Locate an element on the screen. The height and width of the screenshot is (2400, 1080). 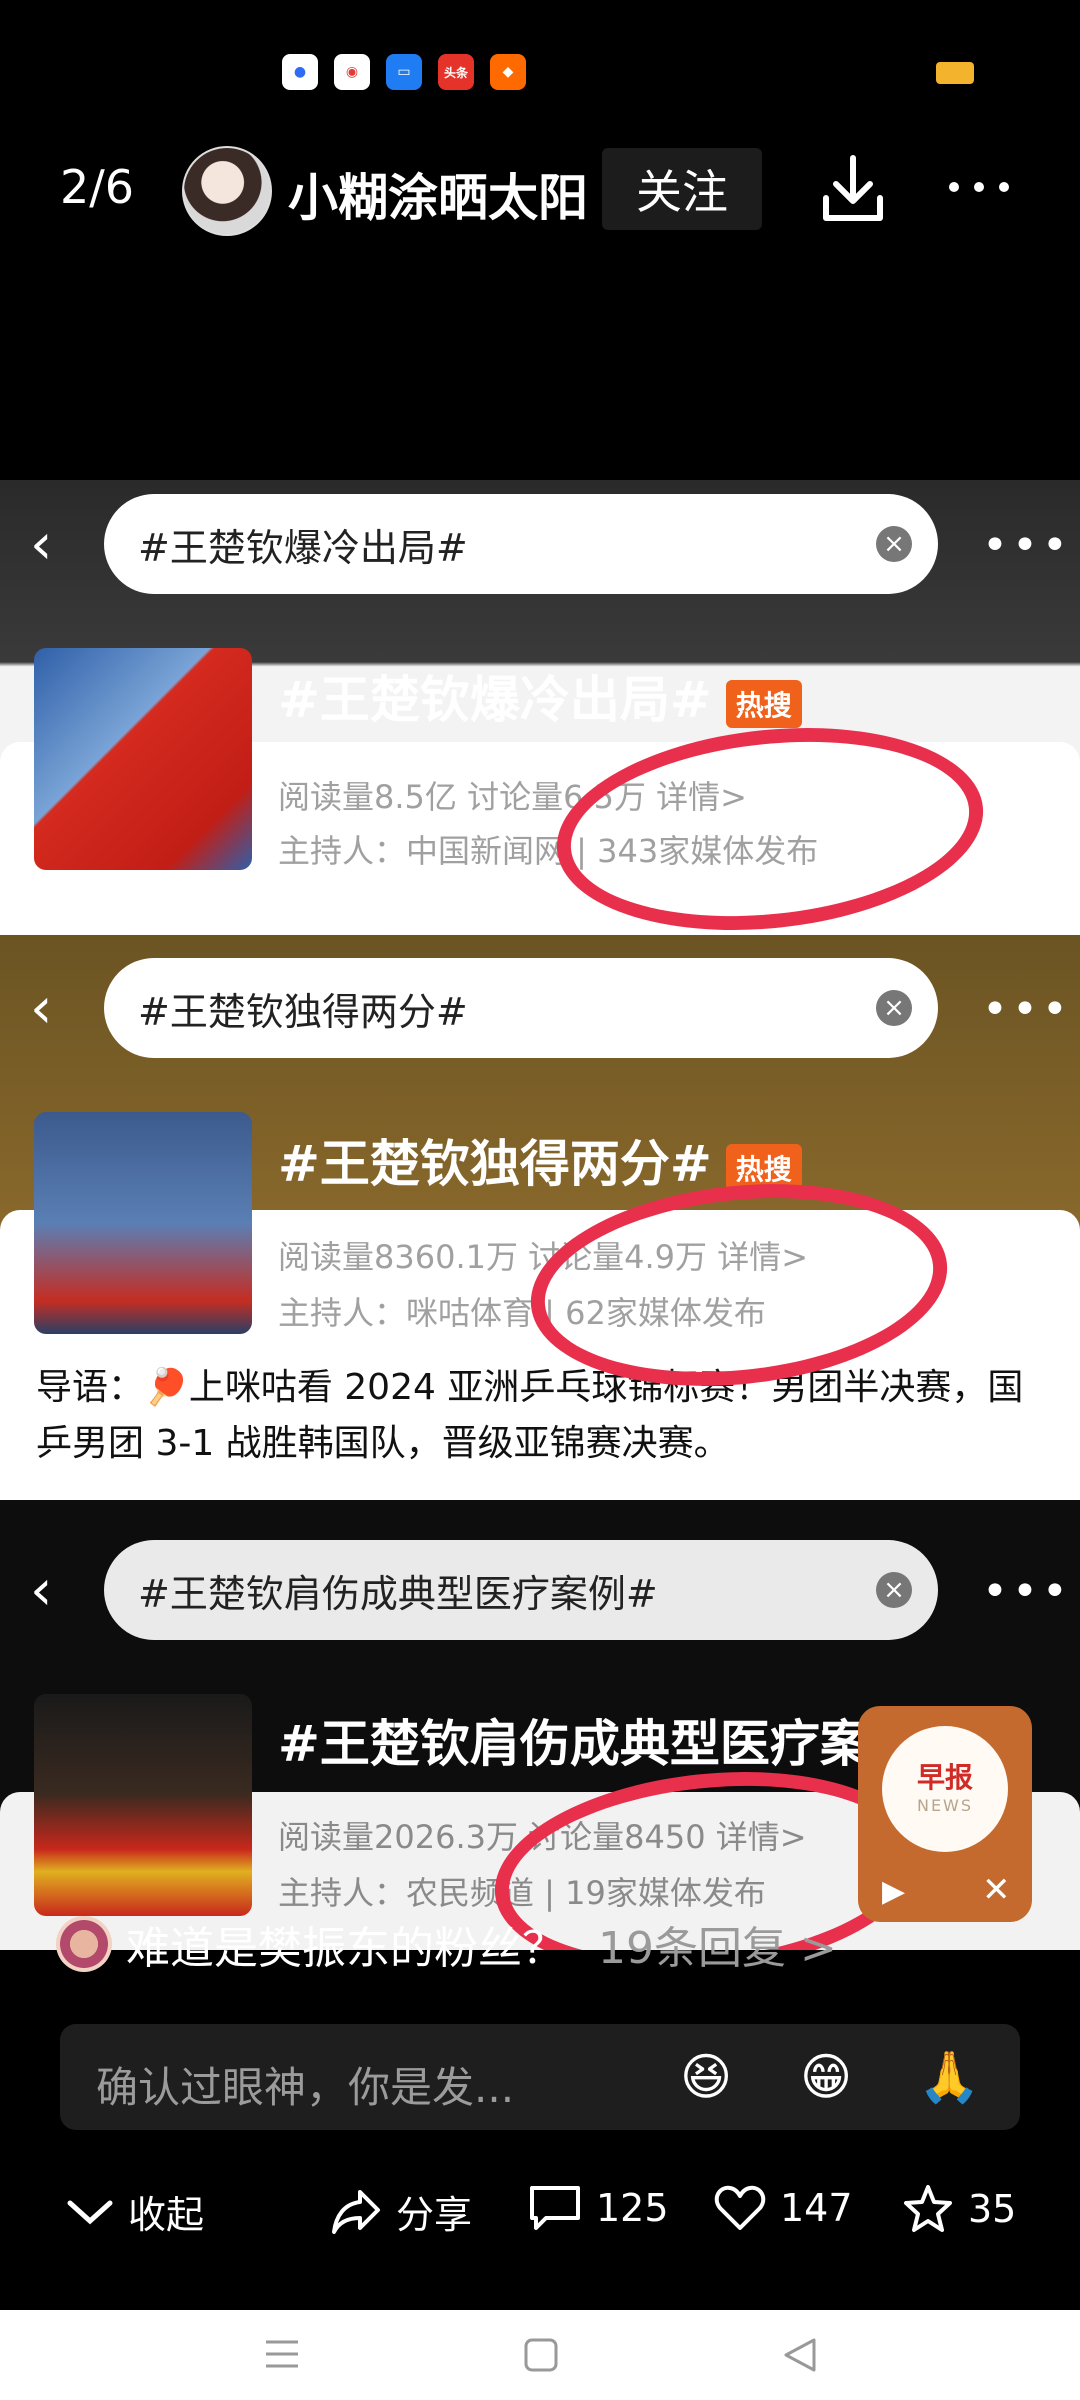
share-button: 分享 is located at coordinates (401, 2211).